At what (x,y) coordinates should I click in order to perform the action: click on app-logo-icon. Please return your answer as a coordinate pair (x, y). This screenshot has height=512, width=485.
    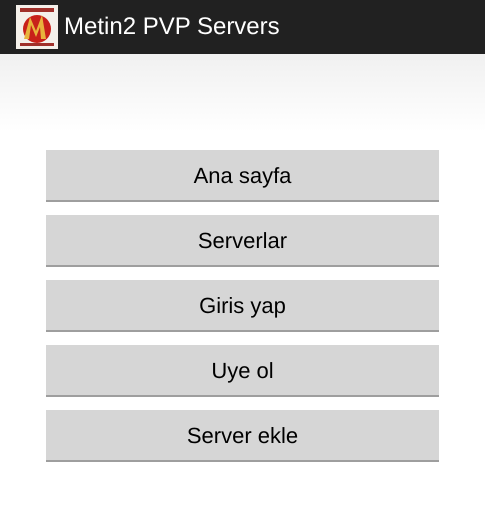
    Looking at the image, I should click on (37, 27).